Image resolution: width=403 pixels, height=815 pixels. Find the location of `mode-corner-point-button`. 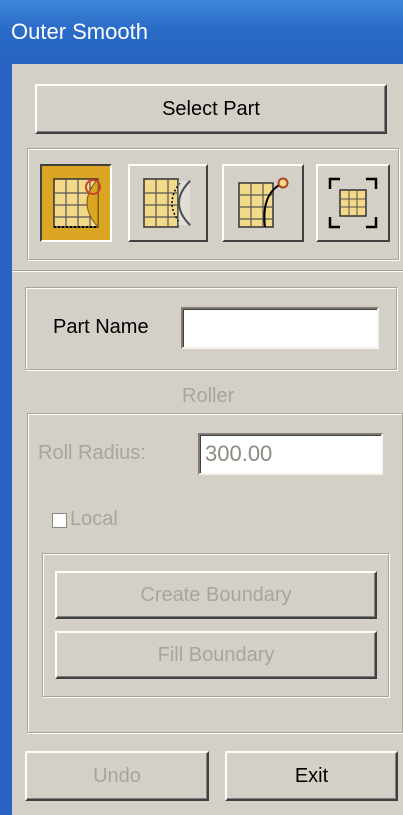

mode-corner-point-button is located at coordinates (263, 203).